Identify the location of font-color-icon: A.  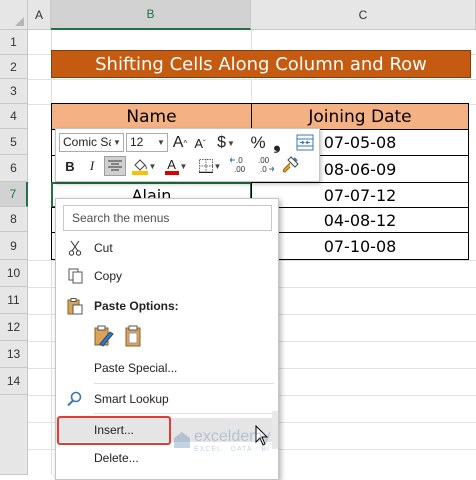
(171, 164).